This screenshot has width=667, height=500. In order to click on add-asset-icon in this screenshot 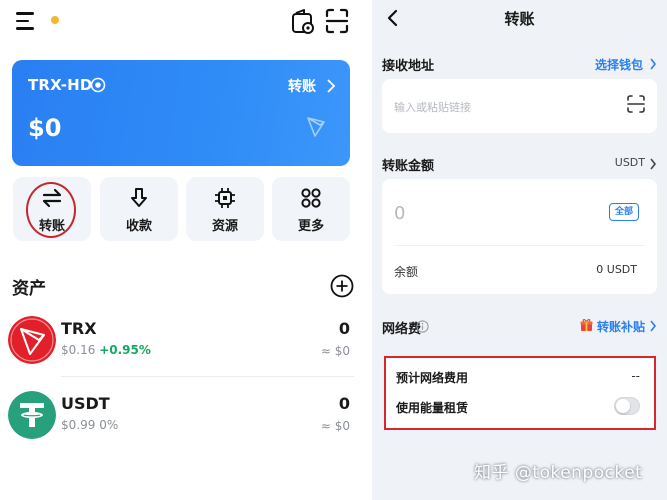, I will do `click(342, 286)`.